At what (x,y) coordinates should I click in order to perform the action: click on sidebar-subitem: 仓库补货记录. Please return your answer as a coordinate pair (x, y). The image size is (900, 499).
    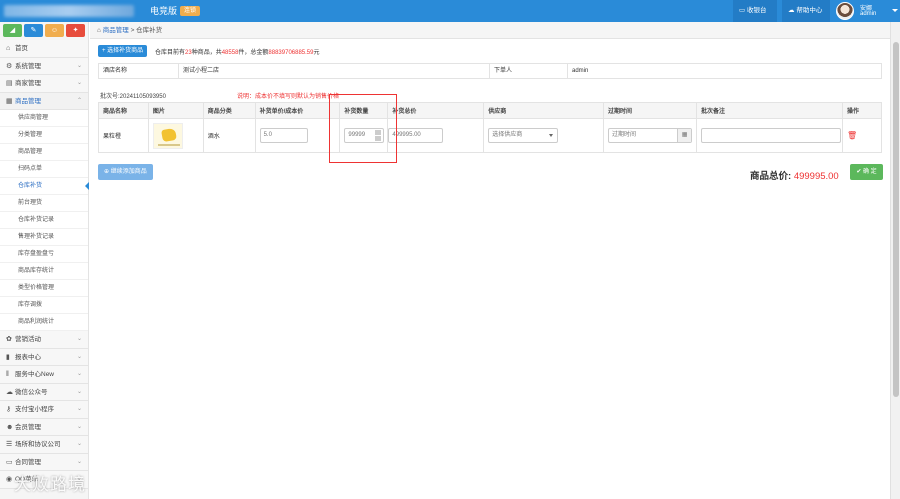
    Looking at the image, I should click on (44, 220).